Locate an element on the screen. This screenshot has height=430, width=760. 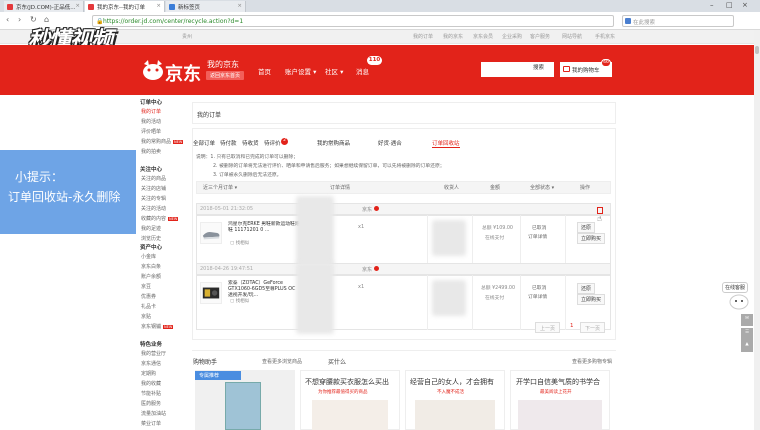
sidebar-item: 我的足迹 is located at coordinates (151, 228).